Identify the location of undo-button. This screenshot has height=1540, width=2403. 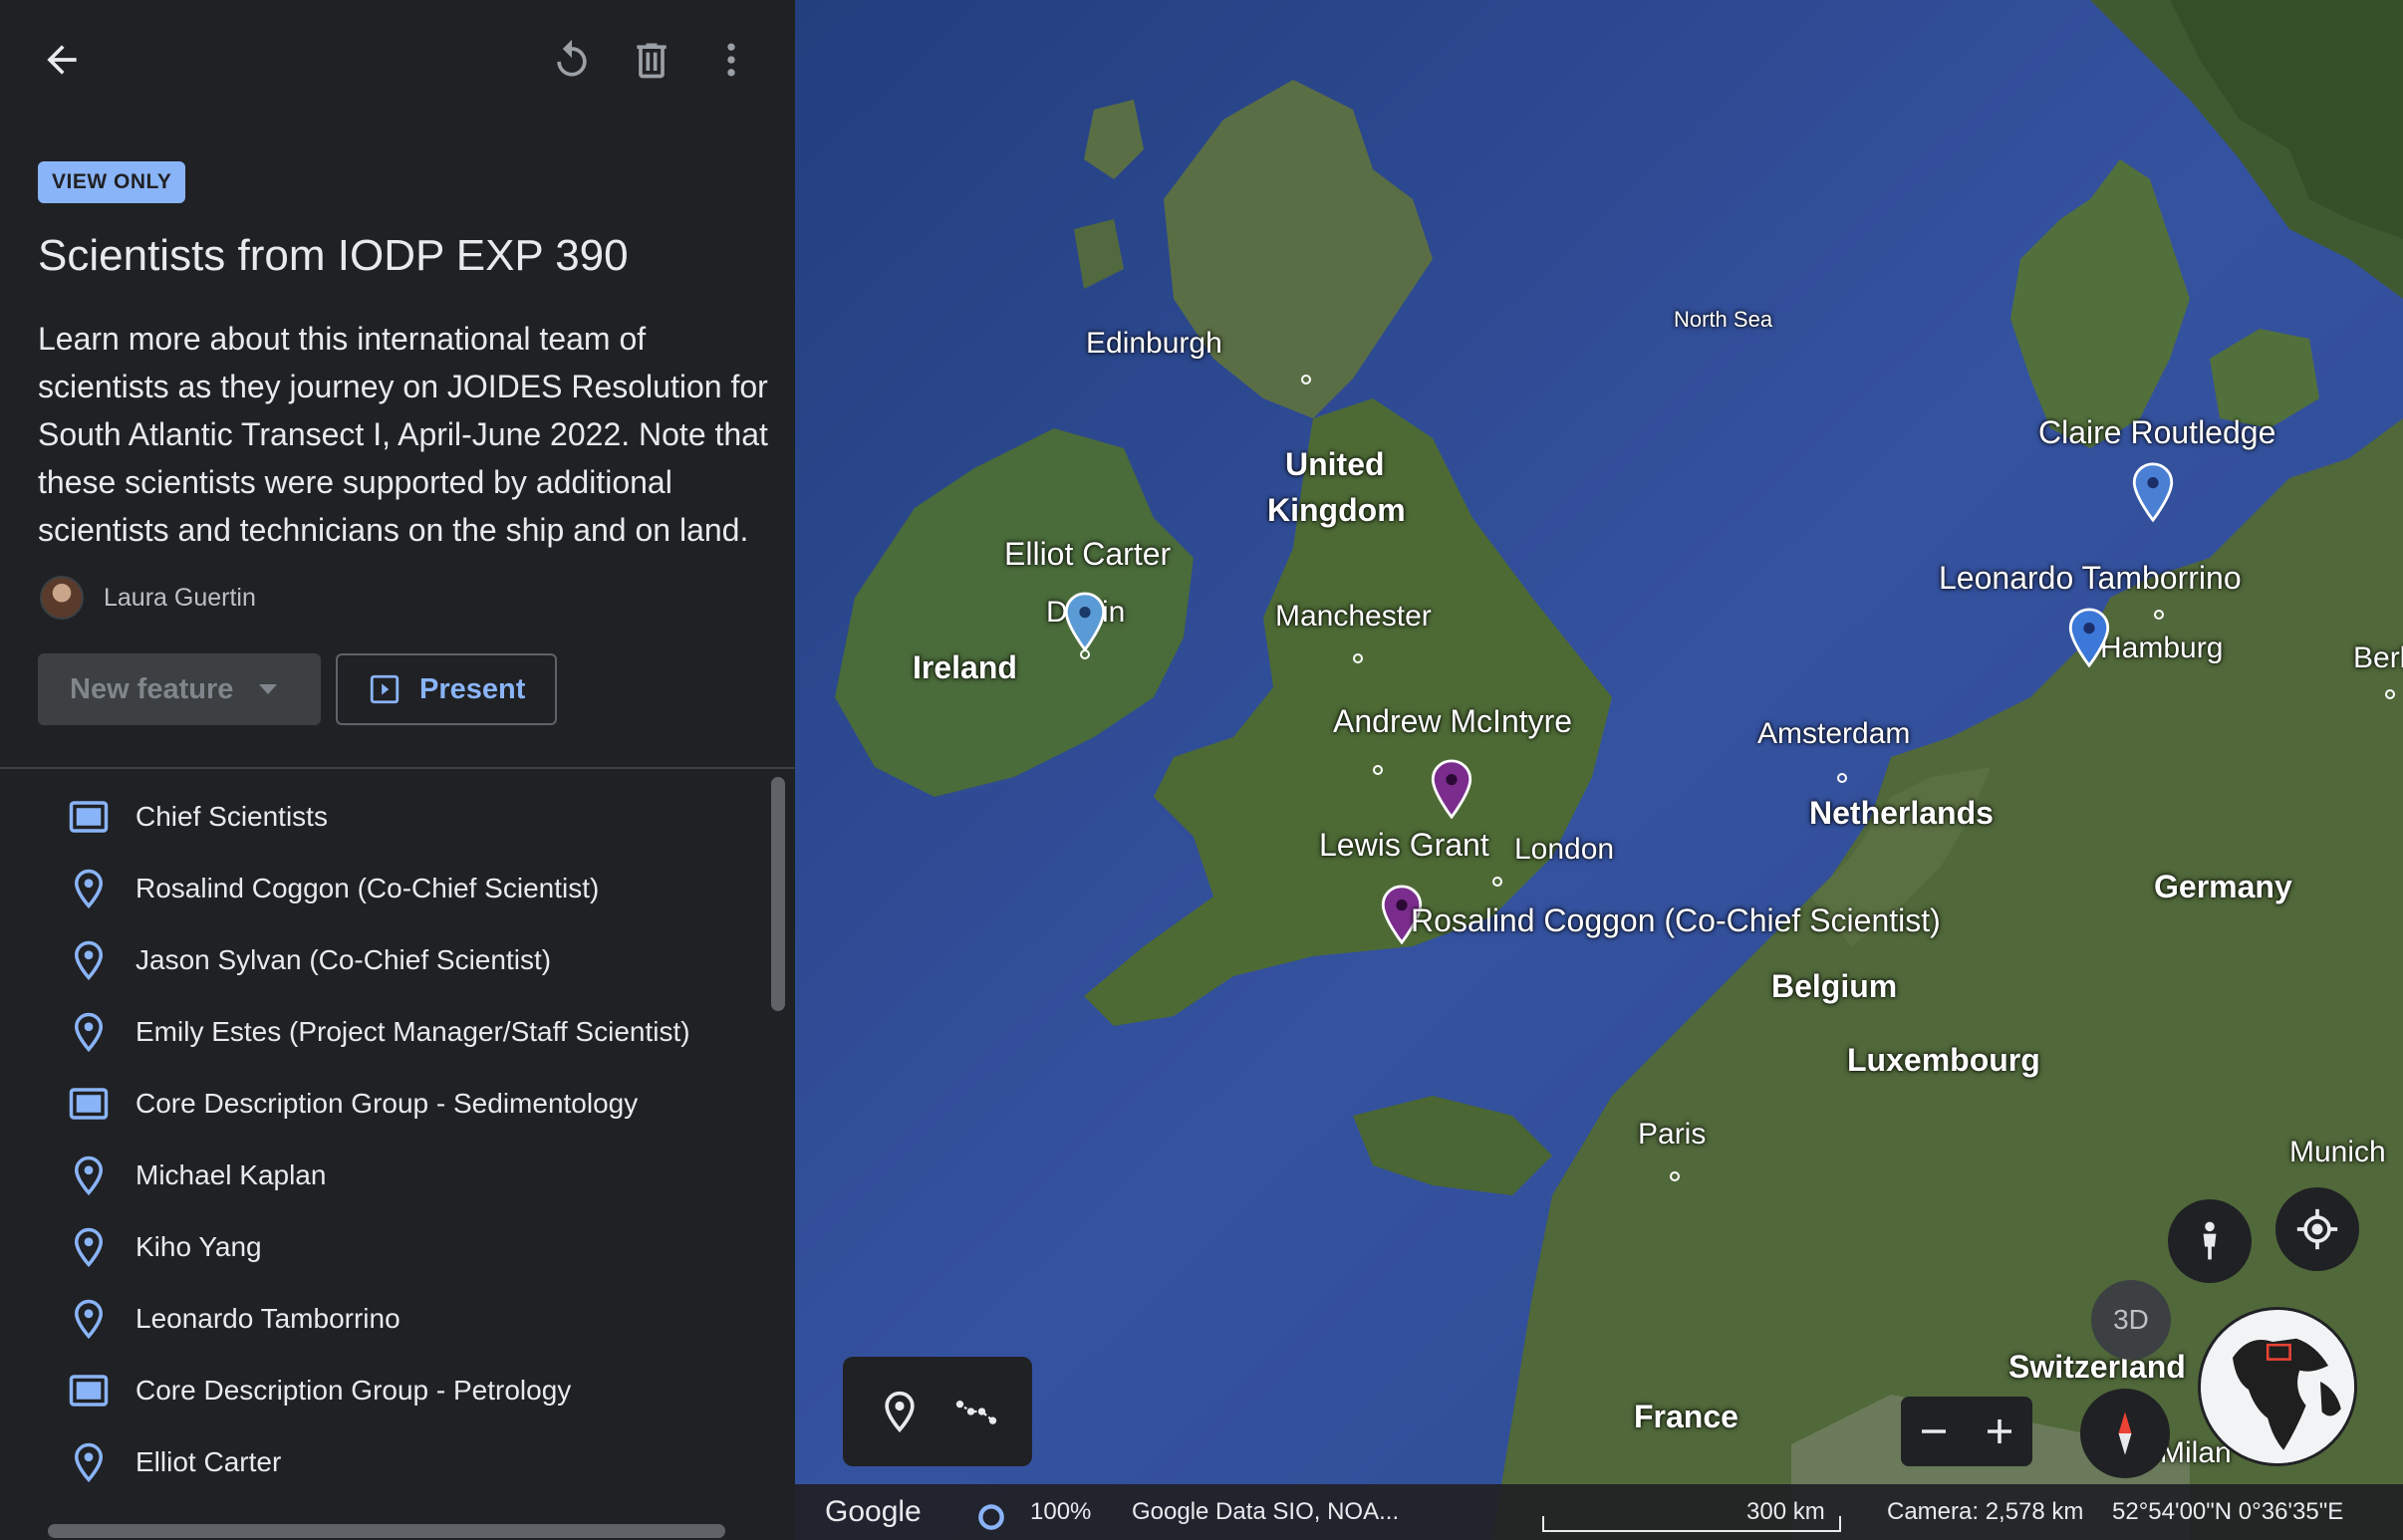
(572, 60).